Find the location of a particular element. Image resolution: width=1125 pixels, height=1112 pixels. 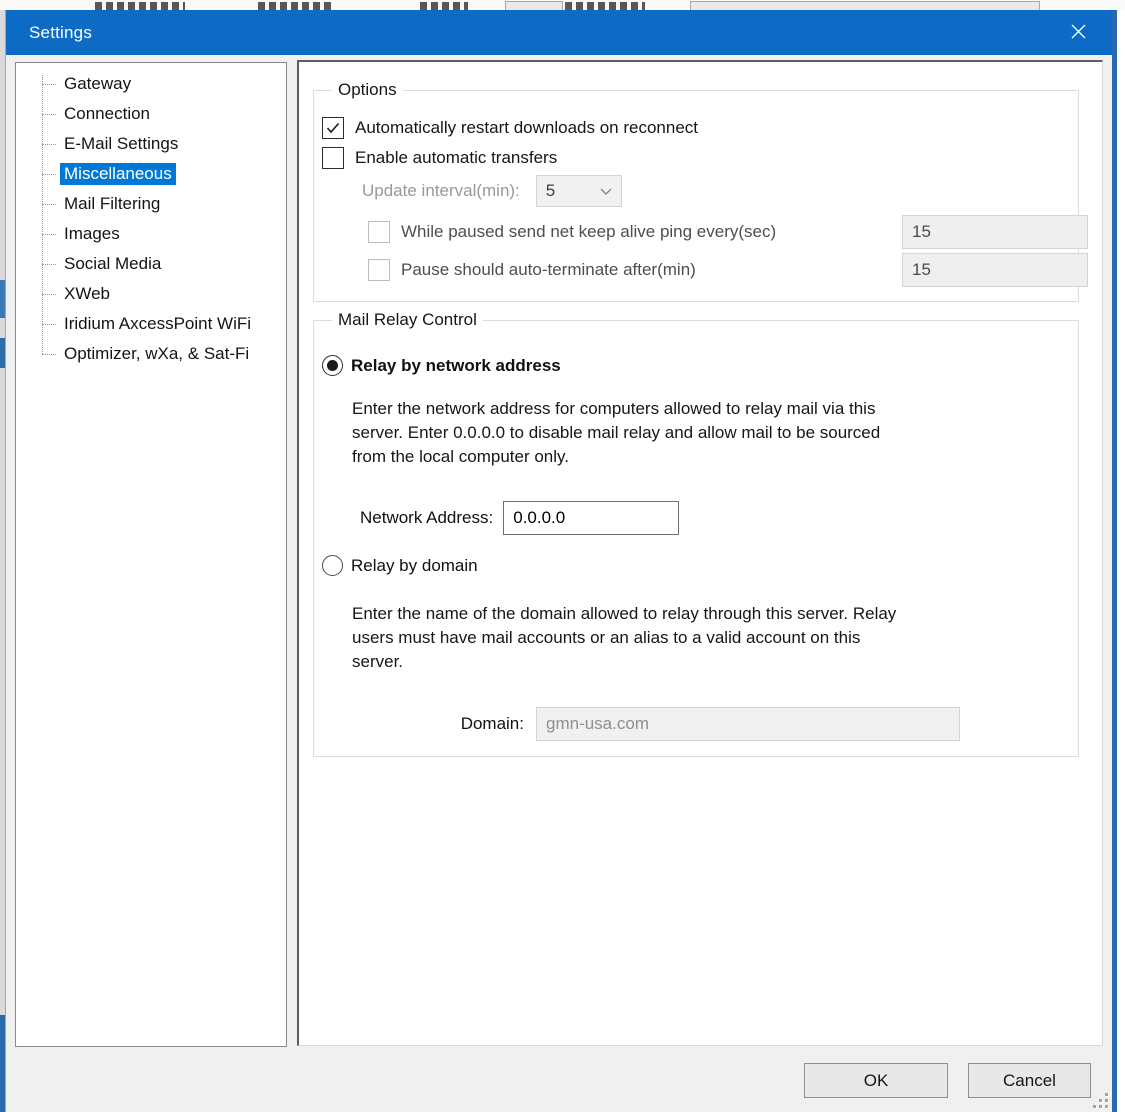

sidebar-item-connection: Connection is located at coordinates (151, 114).